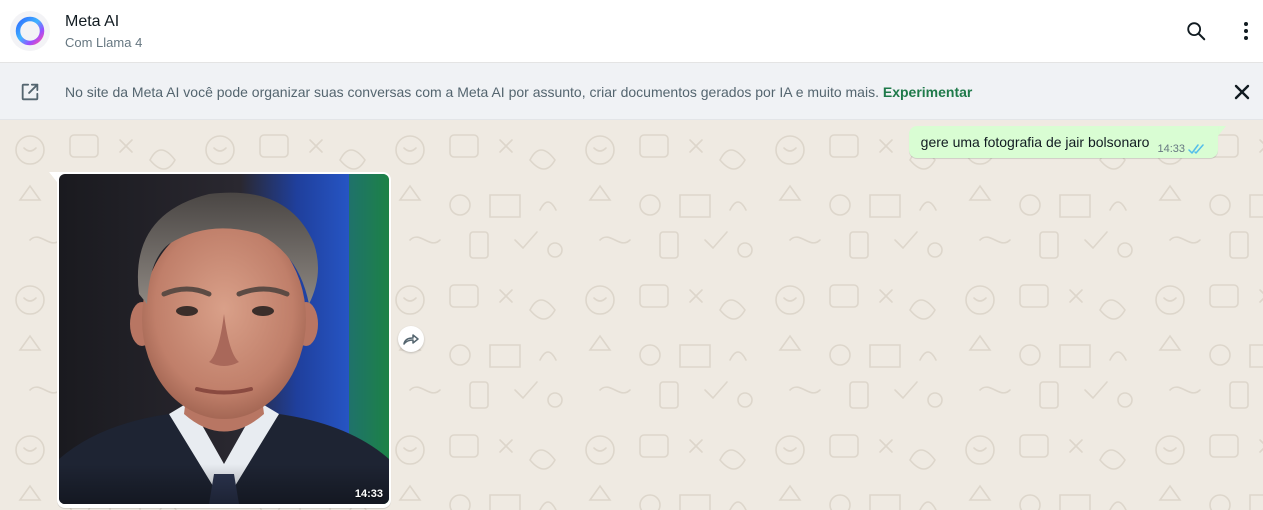 This screenshot has height=510, width=1263. I want to click on meta-ai-ring-icon, so click(30, 31).